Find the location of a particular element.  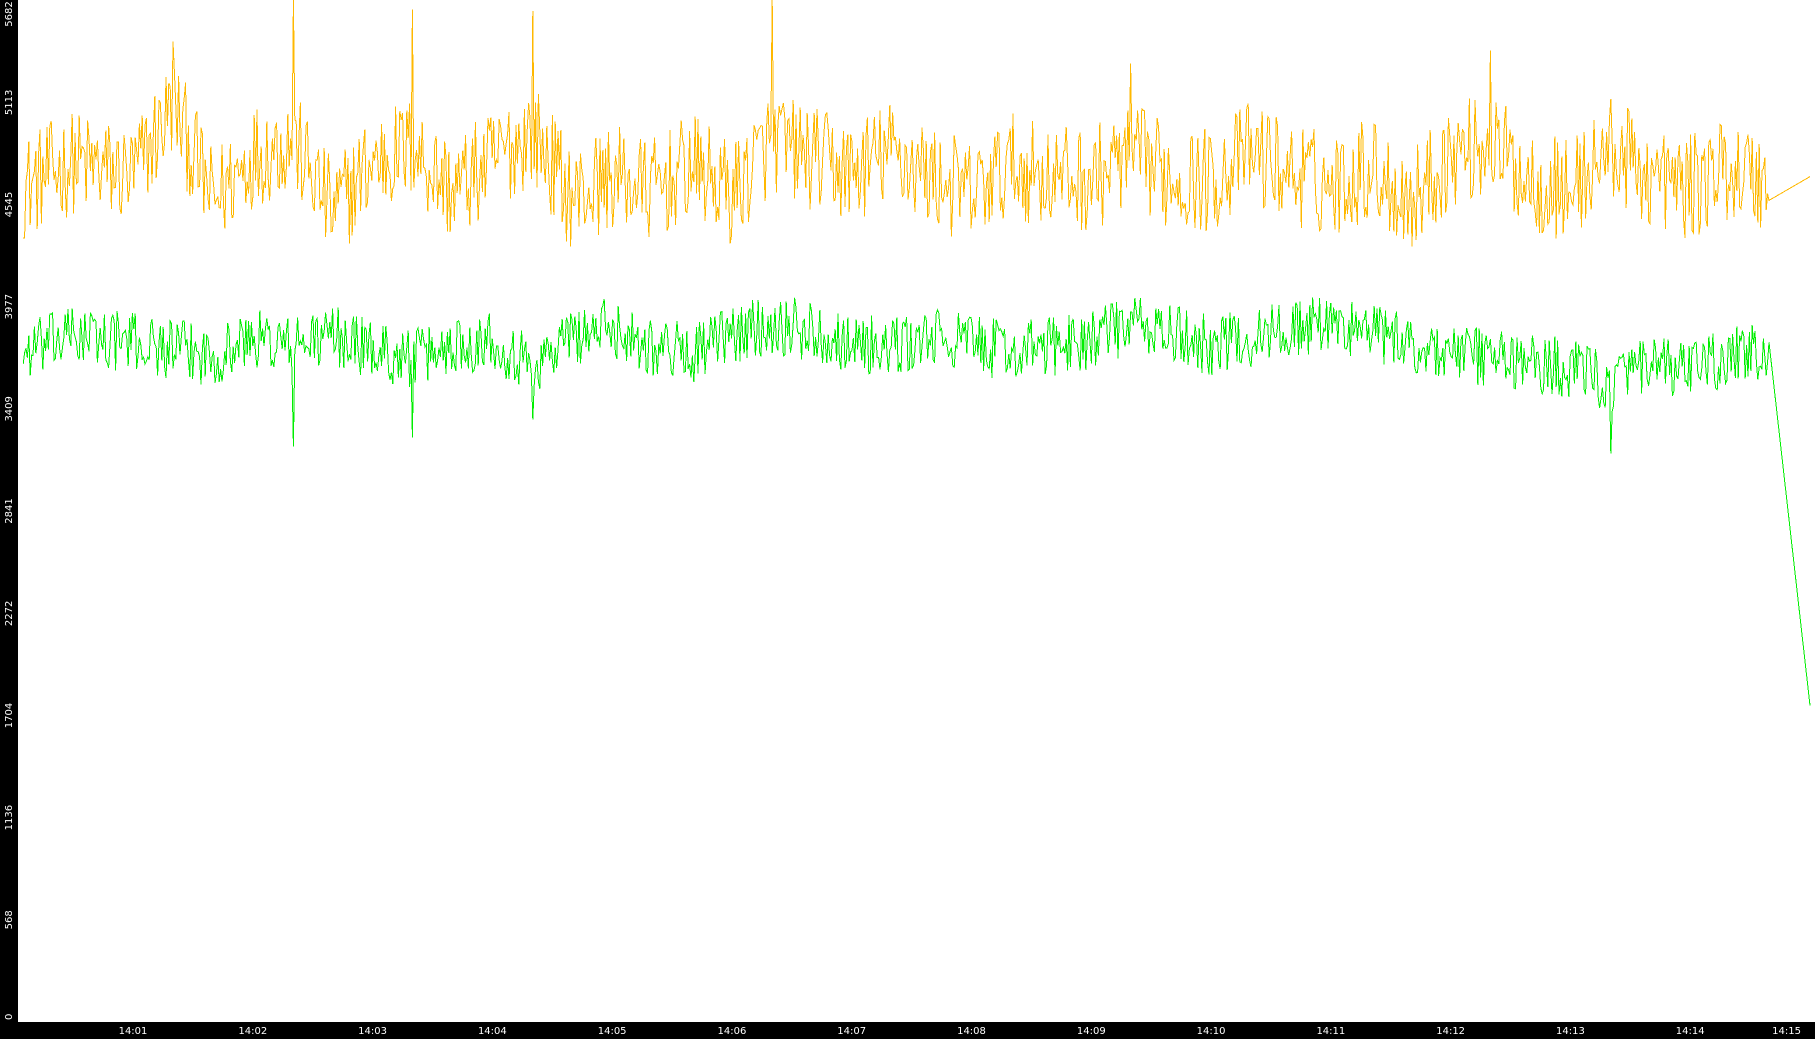

x-tick-label: 14:12 is located at coordinates (1450, 1031).